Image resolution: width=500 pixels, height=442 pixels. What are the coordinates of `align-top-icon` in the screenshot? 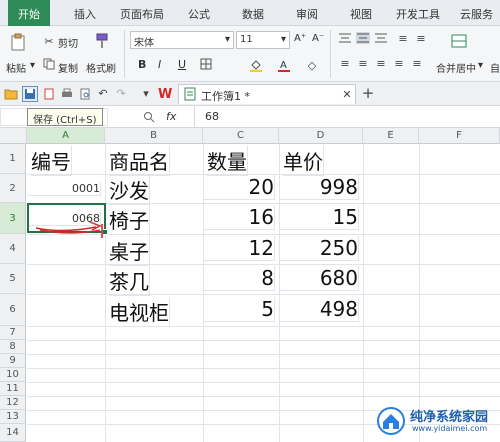 It's located at (345, 38).